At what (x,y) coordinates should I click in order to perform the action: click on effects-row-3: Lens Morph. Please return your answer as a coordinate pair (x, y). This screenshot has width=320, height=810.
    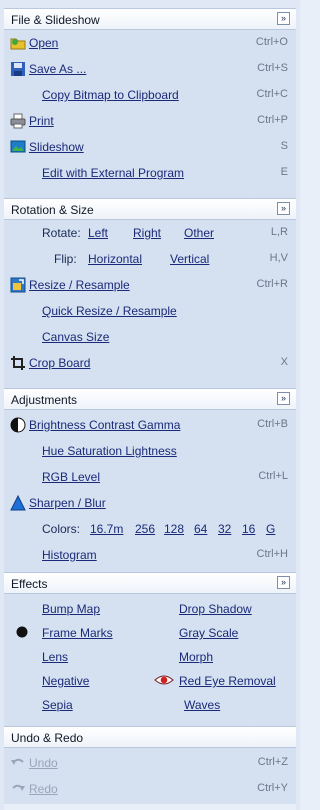
    Looking at the image, I should click on (150, 657).